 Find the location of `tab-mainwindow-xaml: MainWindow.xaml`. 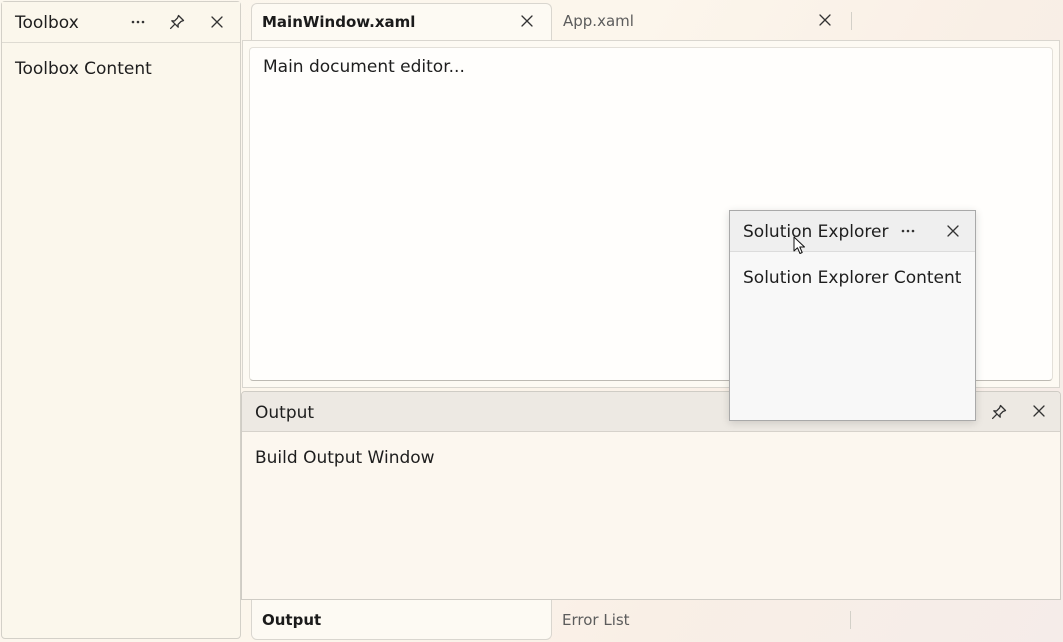

tab-mainwindow-xaml: MainWindow.xaml is located at coordinates (401, 22).